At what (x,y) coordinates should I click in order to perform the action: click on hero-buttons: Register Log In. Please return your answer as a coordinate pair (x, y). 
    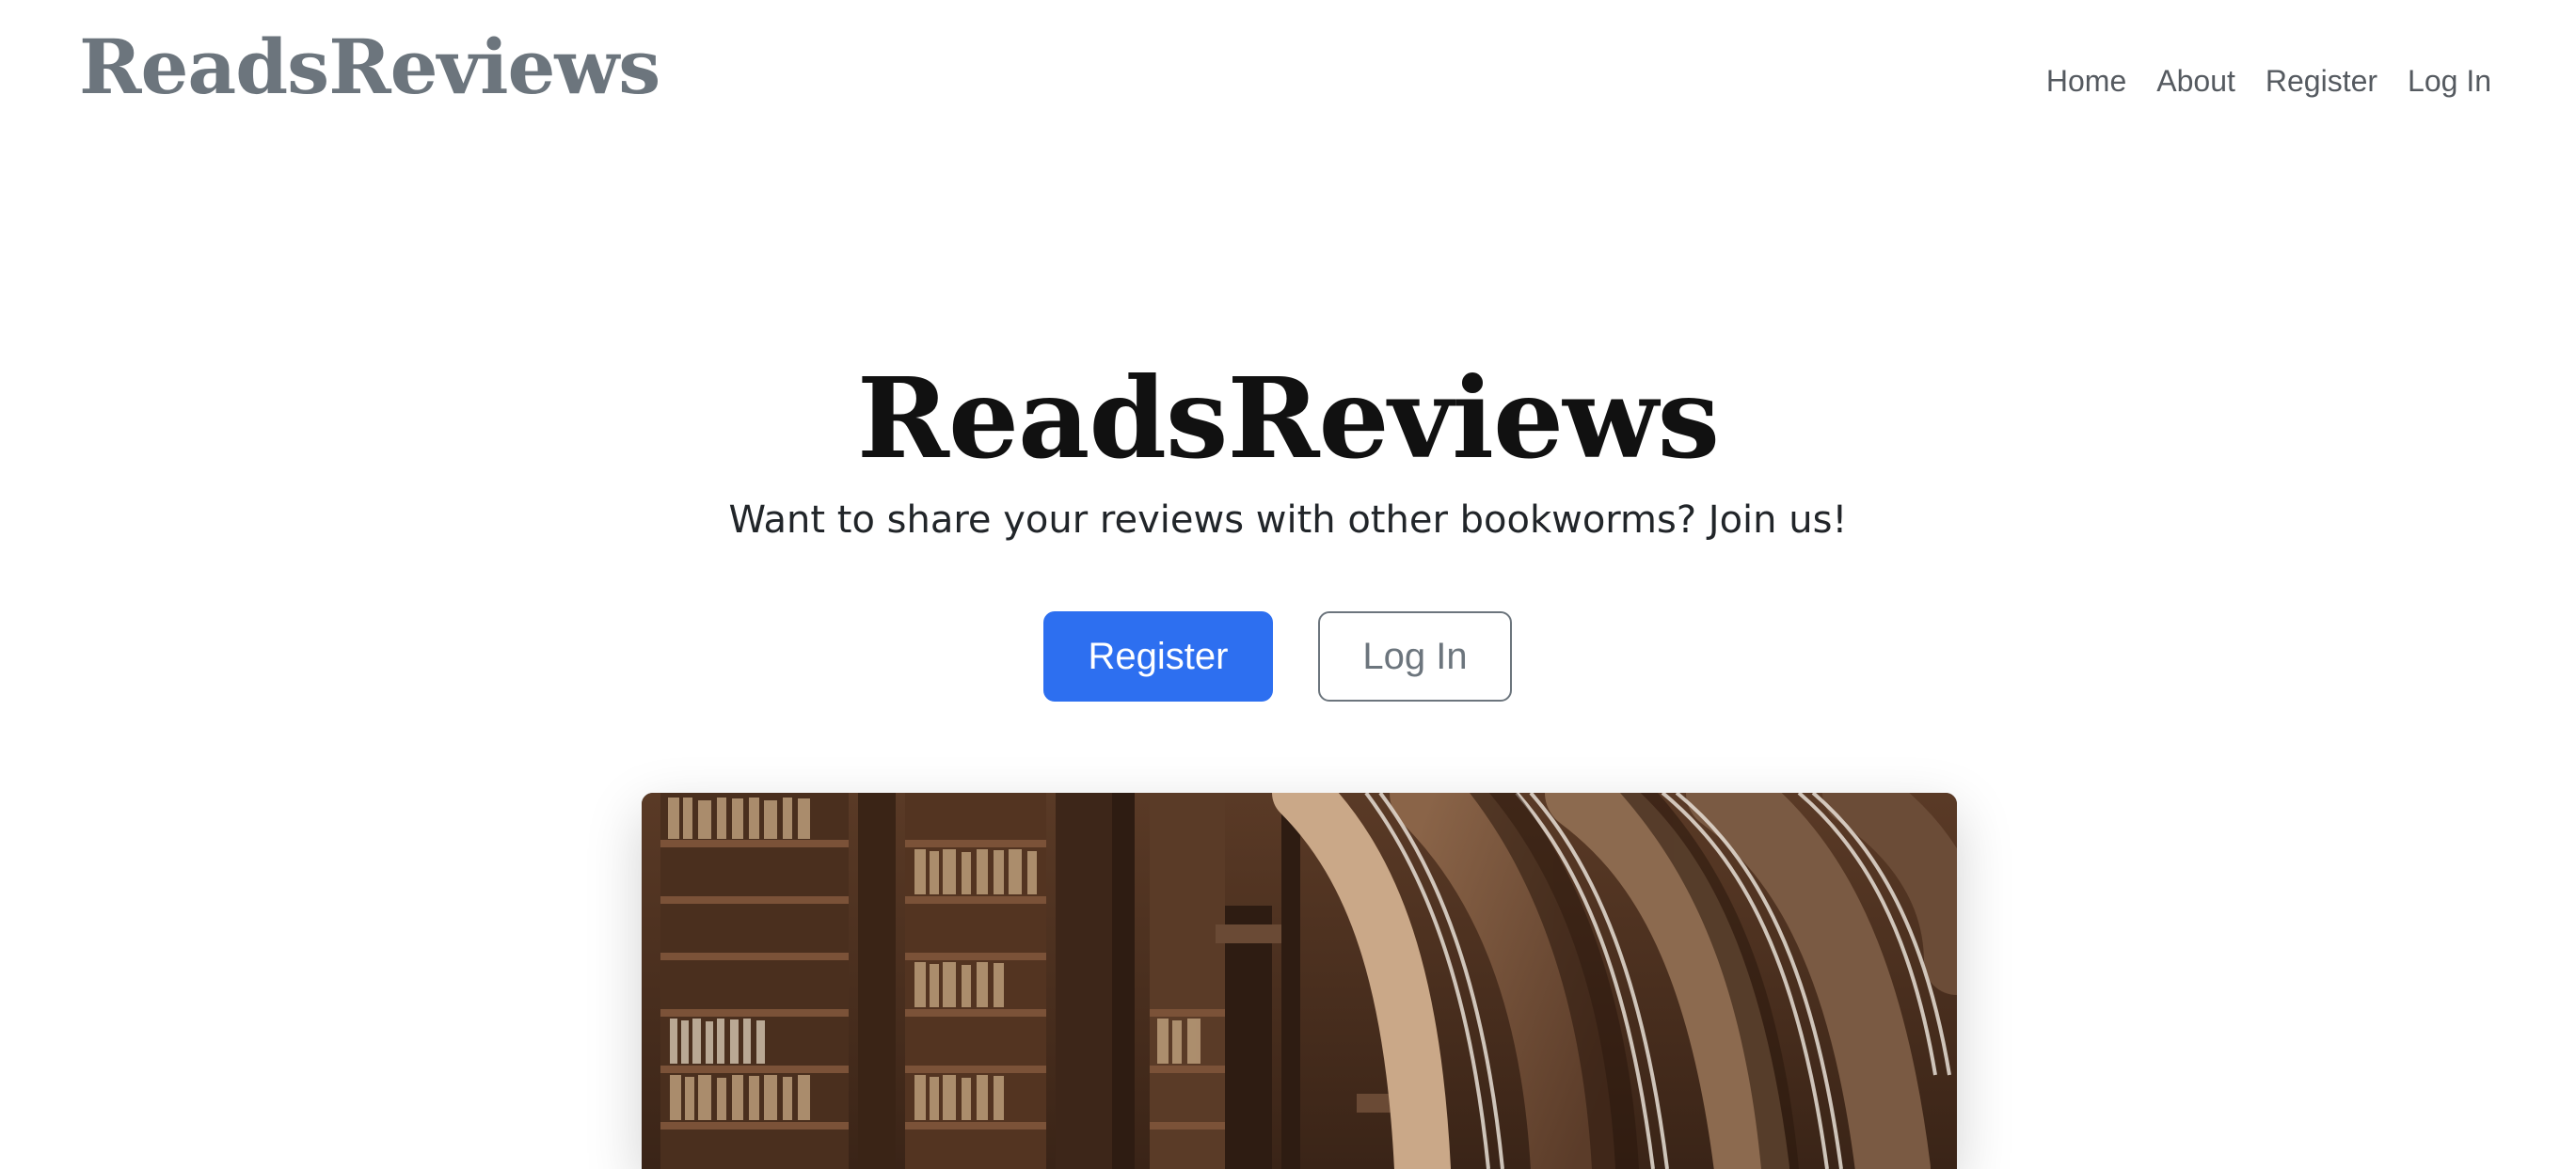
    Looking at the image, I should click on (1288, 656).